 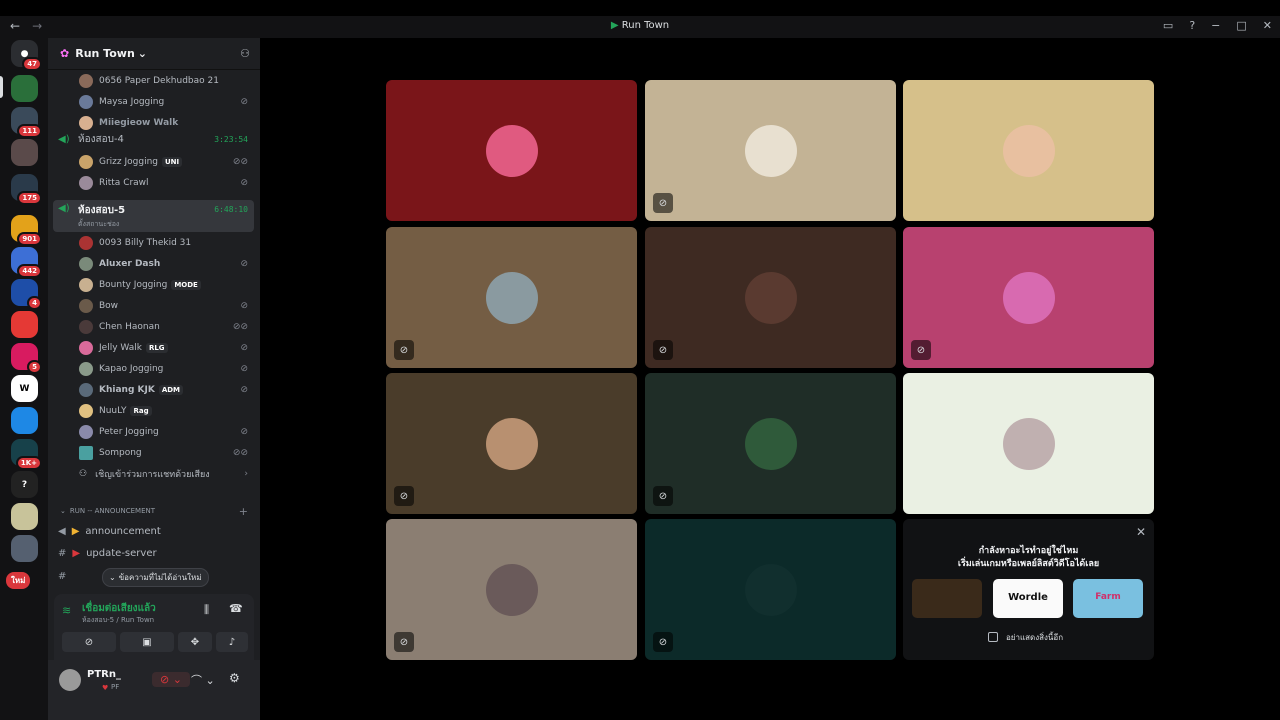 I want to click on deafened-icon: ⊘, so click(x=663, y=642).